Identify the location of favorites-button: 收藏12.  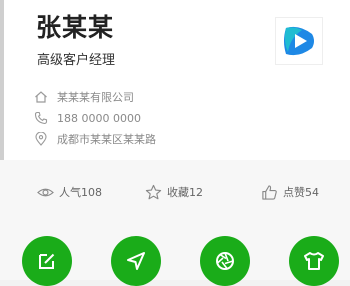
(174, 192).